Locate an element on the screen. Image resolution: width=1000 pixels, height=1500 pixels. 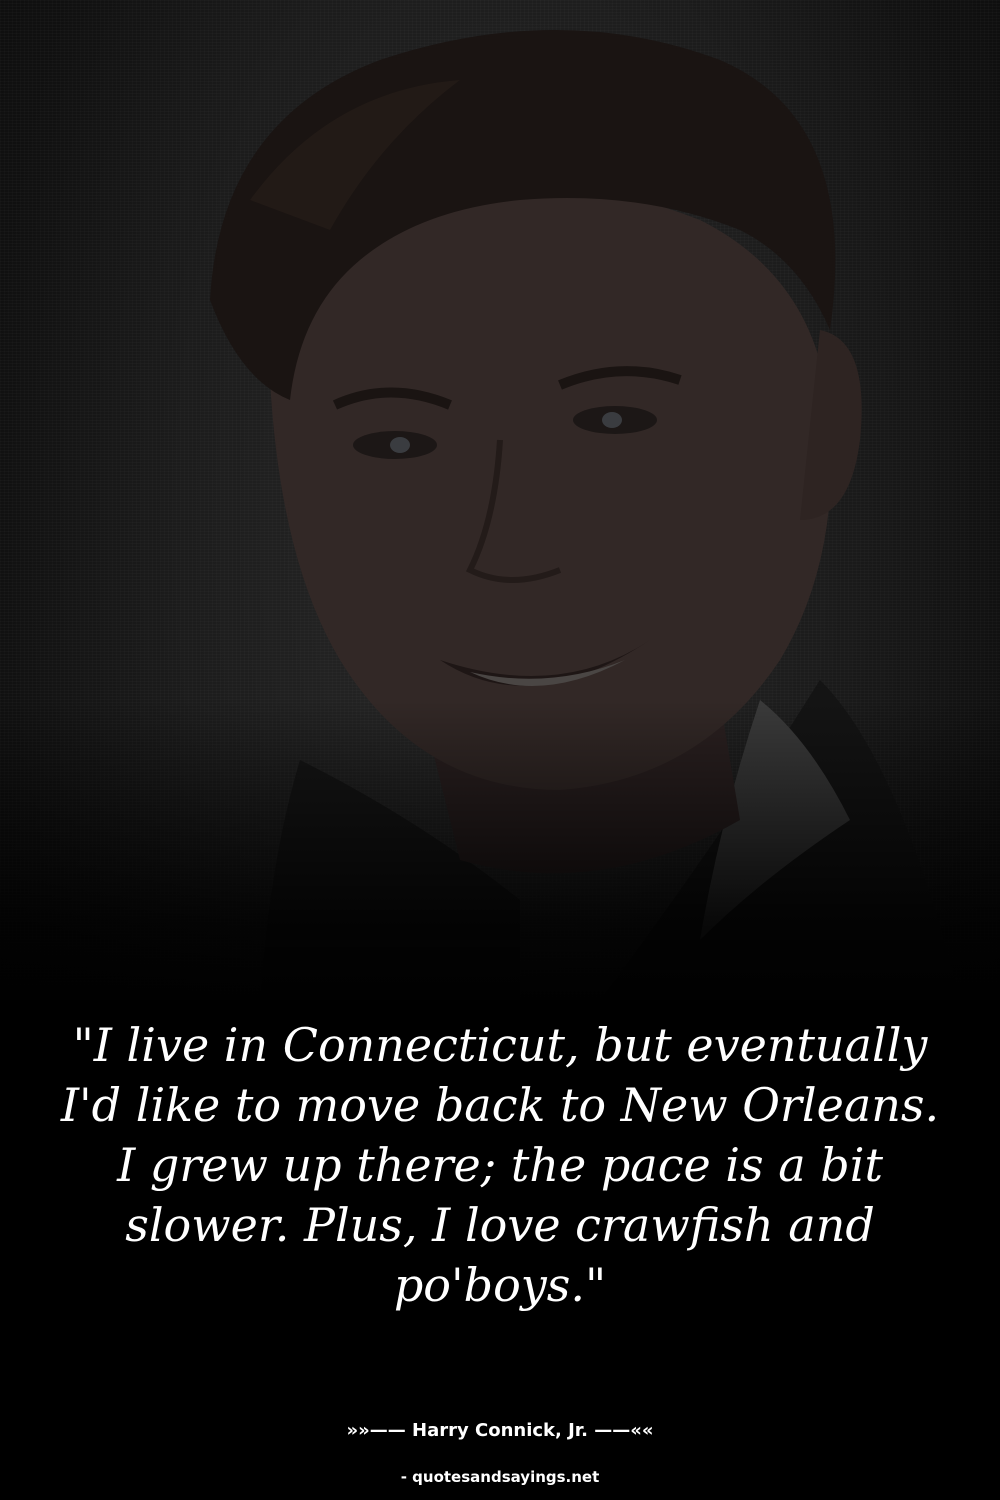
quote-author: »»—— Harry Connick, Jr. ——«« is located at coordinates (500, 1430).